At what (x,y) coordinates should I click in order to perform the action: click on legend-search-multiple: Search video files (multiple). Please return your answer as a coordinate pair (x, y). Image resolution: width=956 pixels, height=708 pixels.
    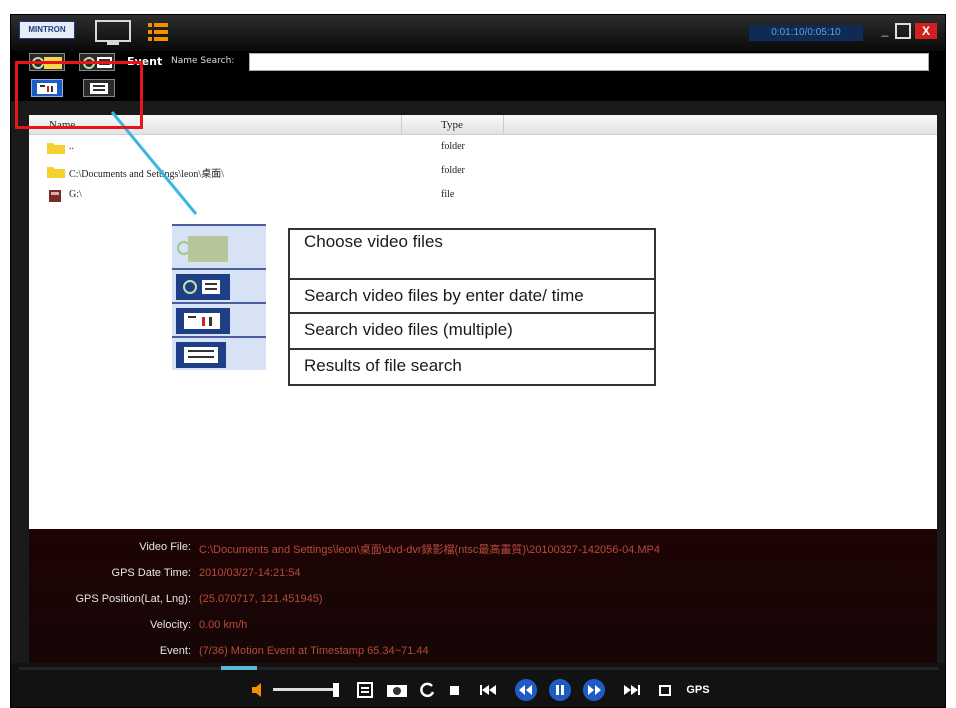
    Looking at the image, I should click on (408, 329).